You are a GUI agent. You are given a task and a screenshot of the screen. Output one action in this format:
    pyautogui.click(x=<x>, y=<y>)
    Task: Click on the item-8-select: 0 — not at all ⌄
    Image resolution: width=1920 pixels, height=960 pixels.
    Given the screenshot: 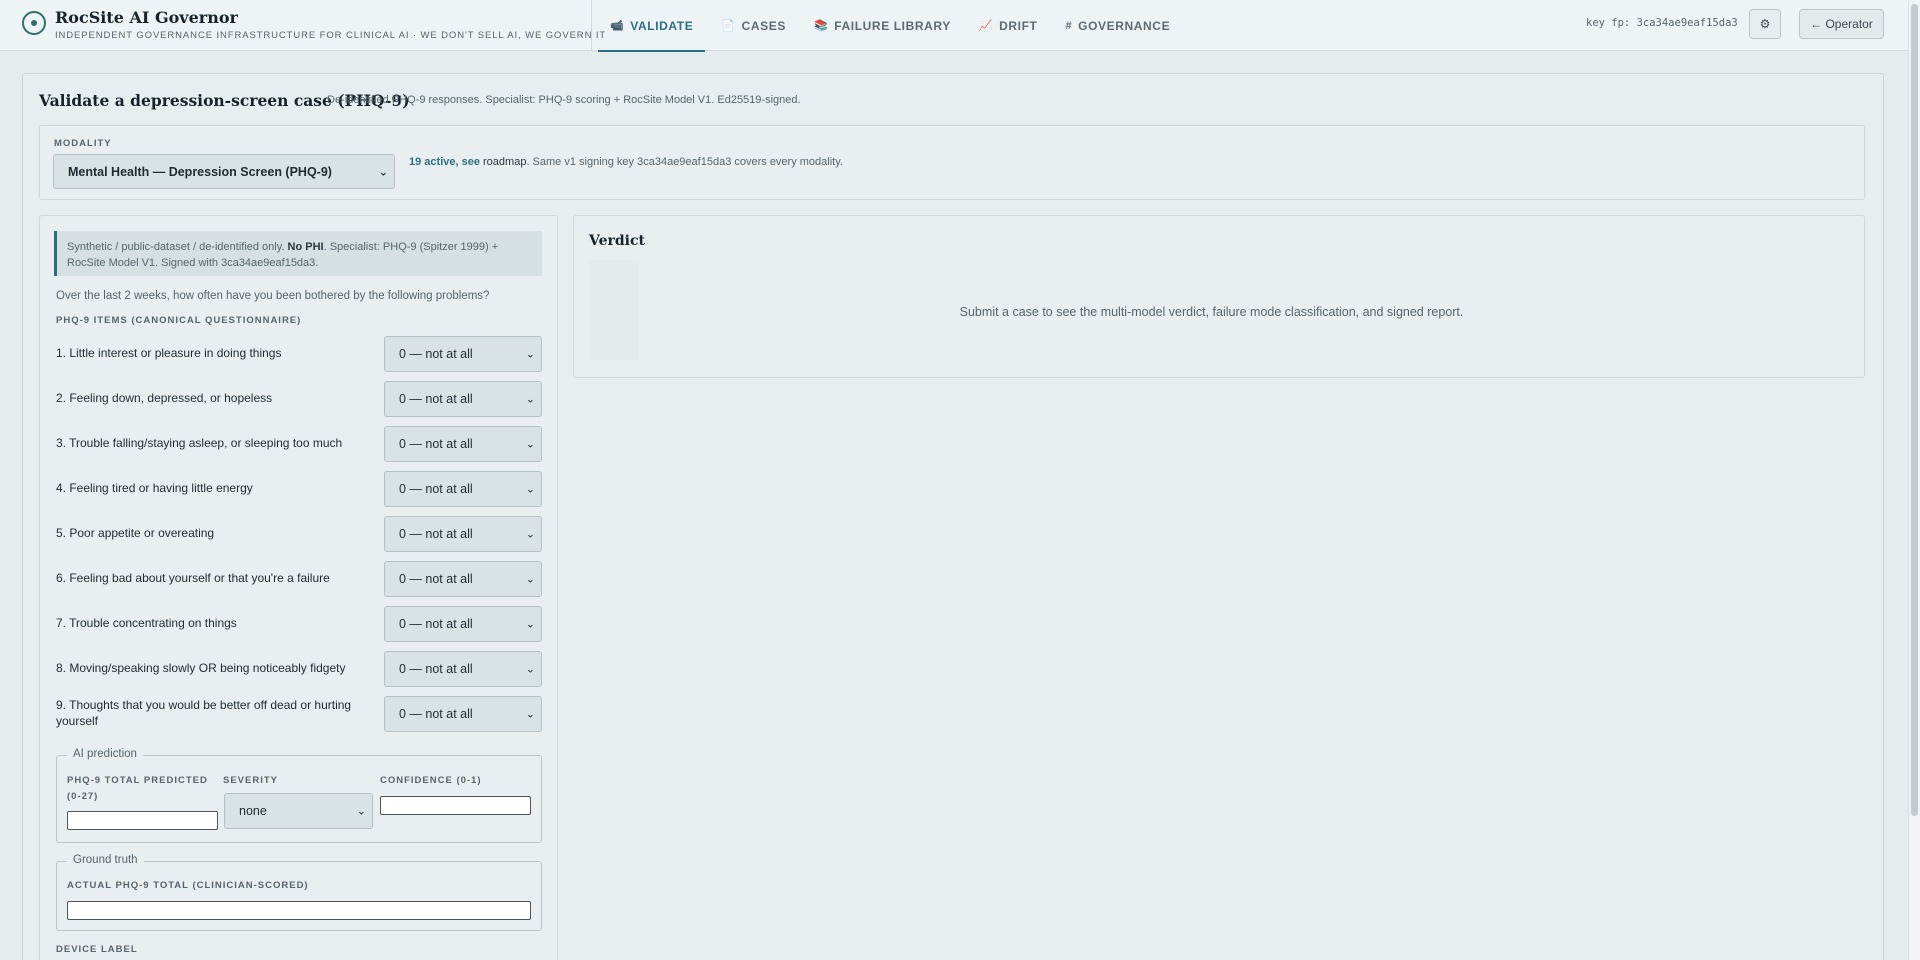 What is the action you would take?
    pyautogui.click(x=463, y=669)
    